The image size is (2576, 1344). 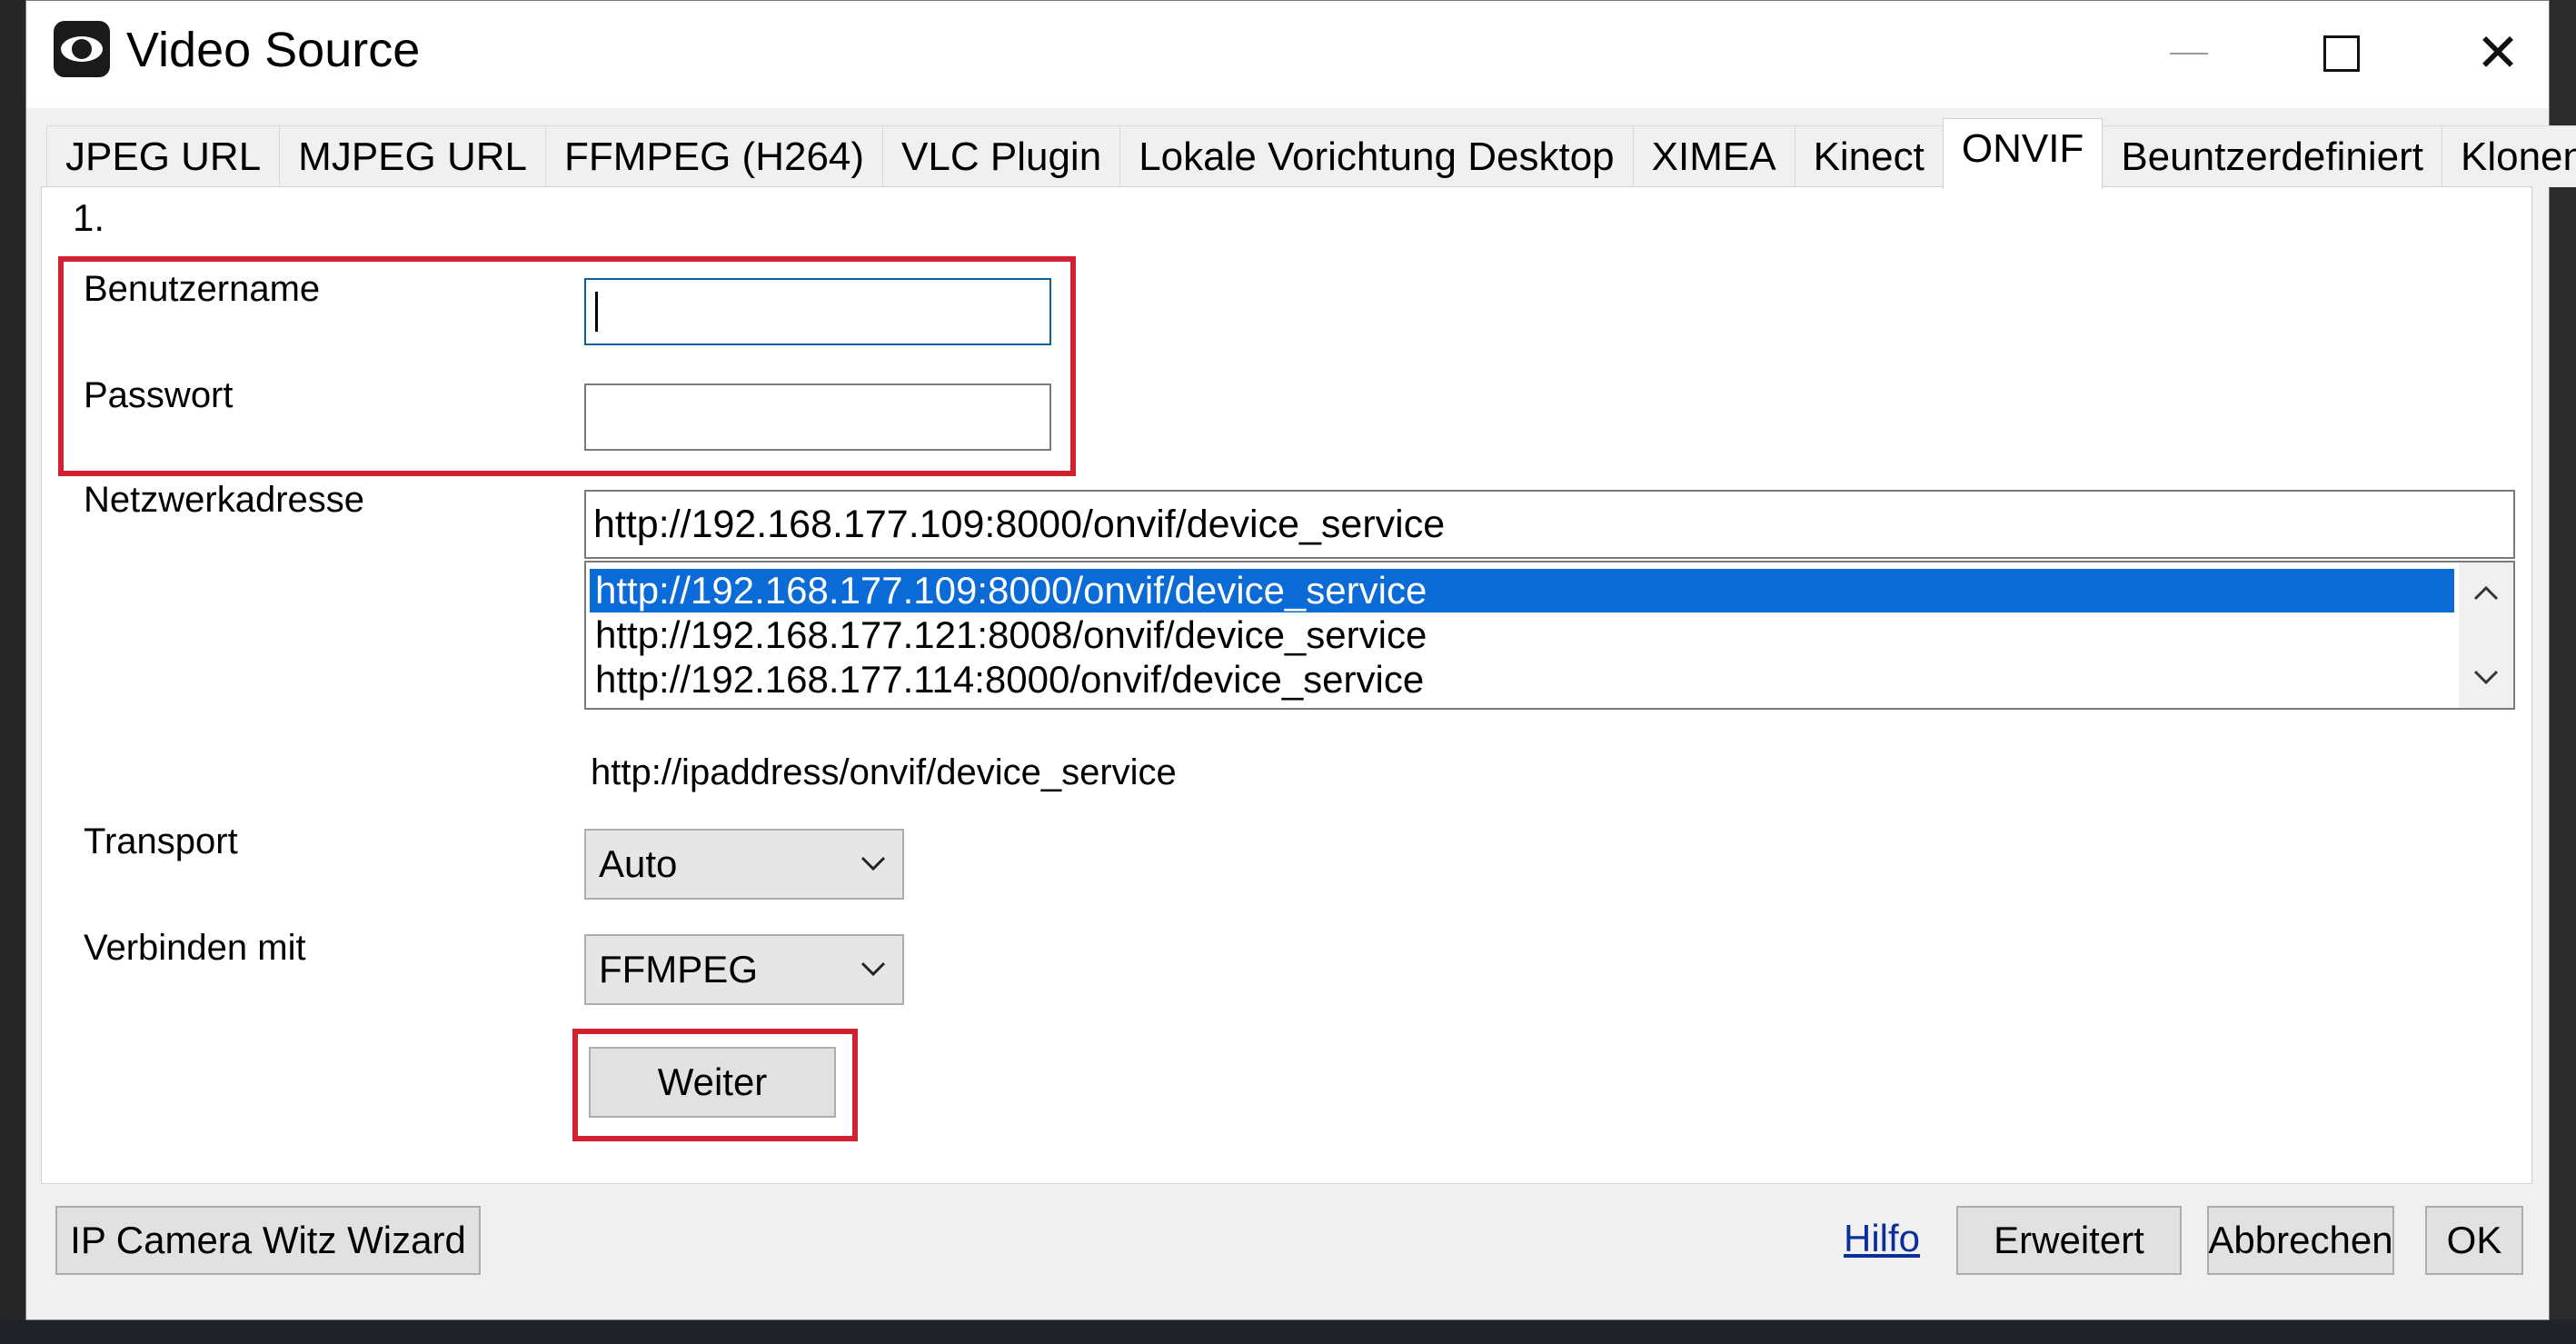 I want to click on tab-onvif: ONVIF, so click(x=2023, y=153).